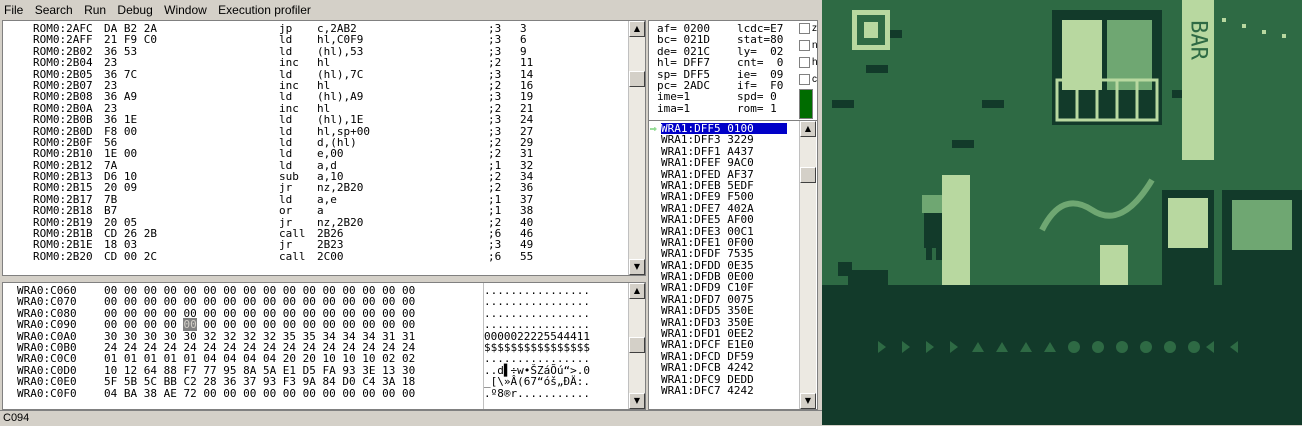 The image size is (1302, 426). What do you see at coordinates (724, 368) in the screenshot?
I see `stack-entry: WRA1:DFCB 4242` at bounding box center [724, 368].